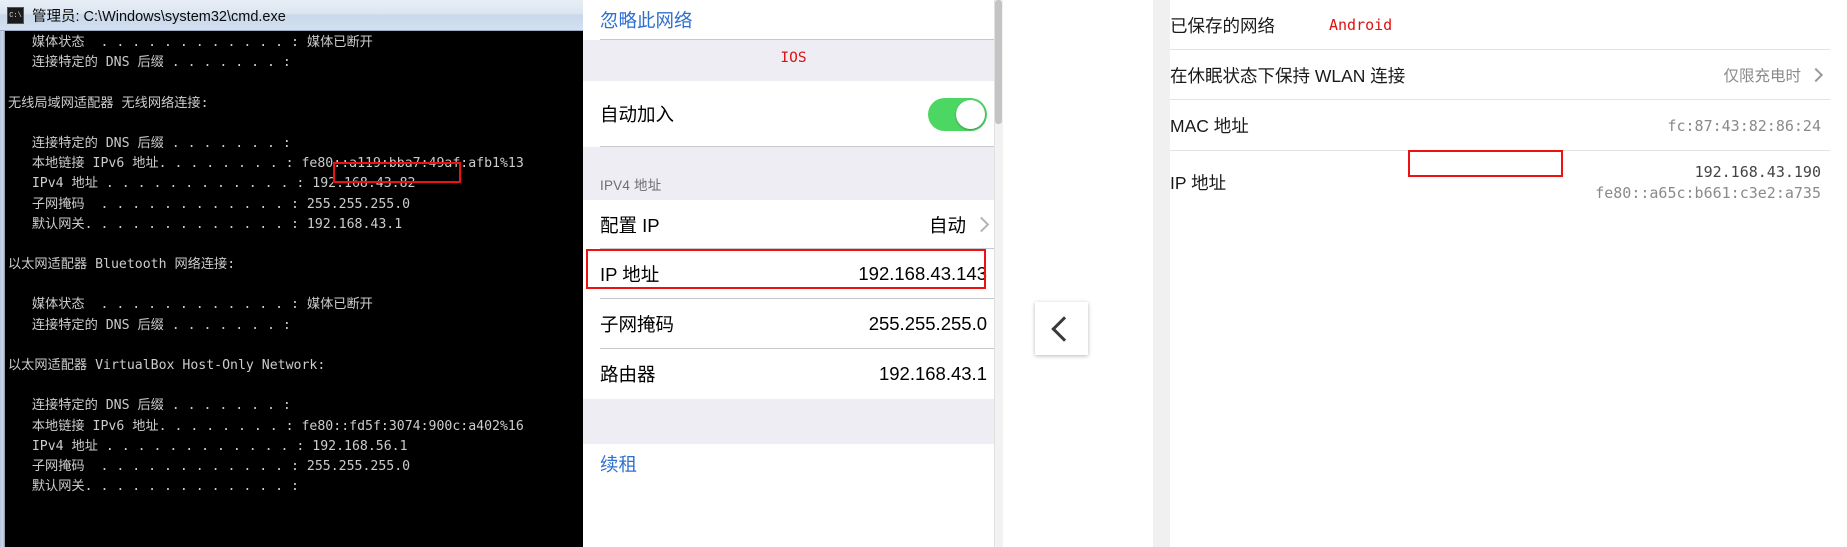 The height and width of the screenshot is (547, 1847). Describe the element at coordinates (1762, 76) in the screenshot. I see `android-value-keep-wlan-on: 仅限充电时` at that location.